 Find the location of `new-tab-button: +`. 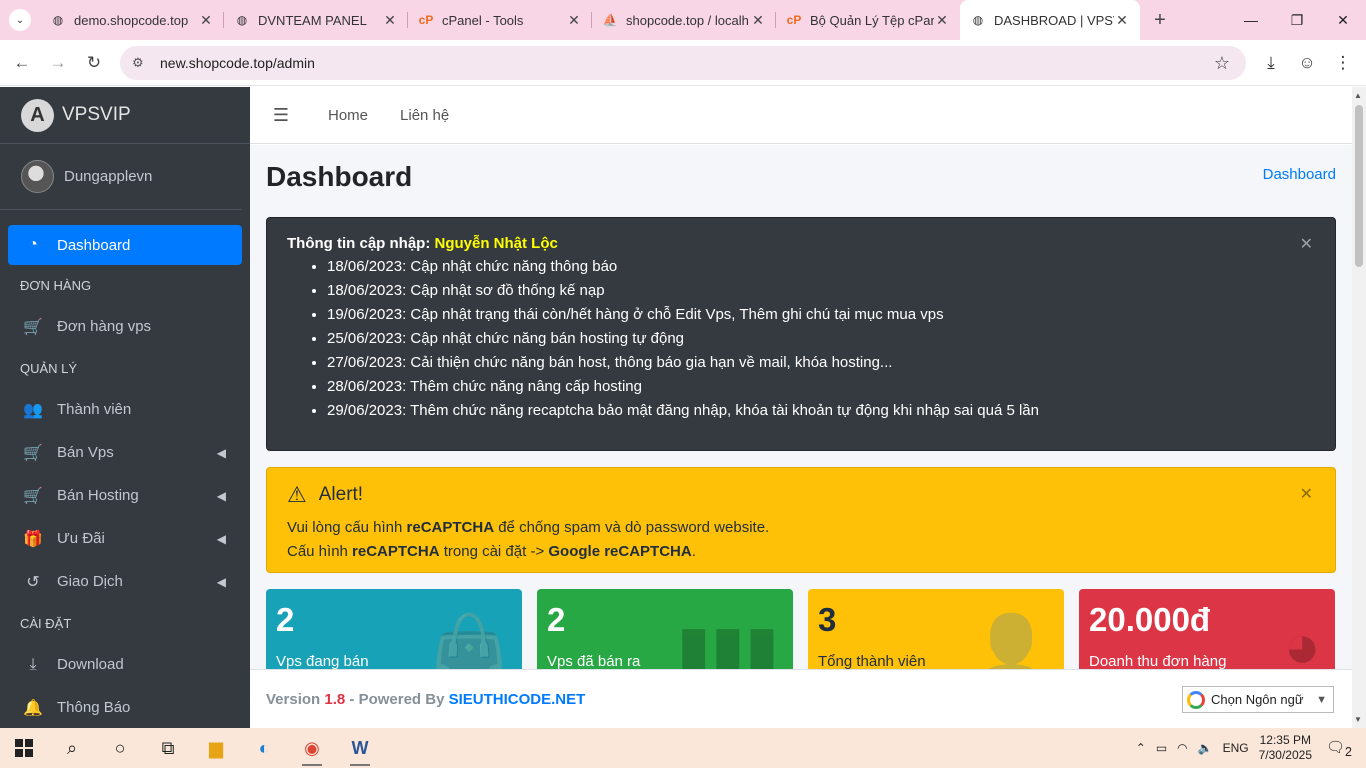

new-tab-button: + is located at coordinates (1160, 20).